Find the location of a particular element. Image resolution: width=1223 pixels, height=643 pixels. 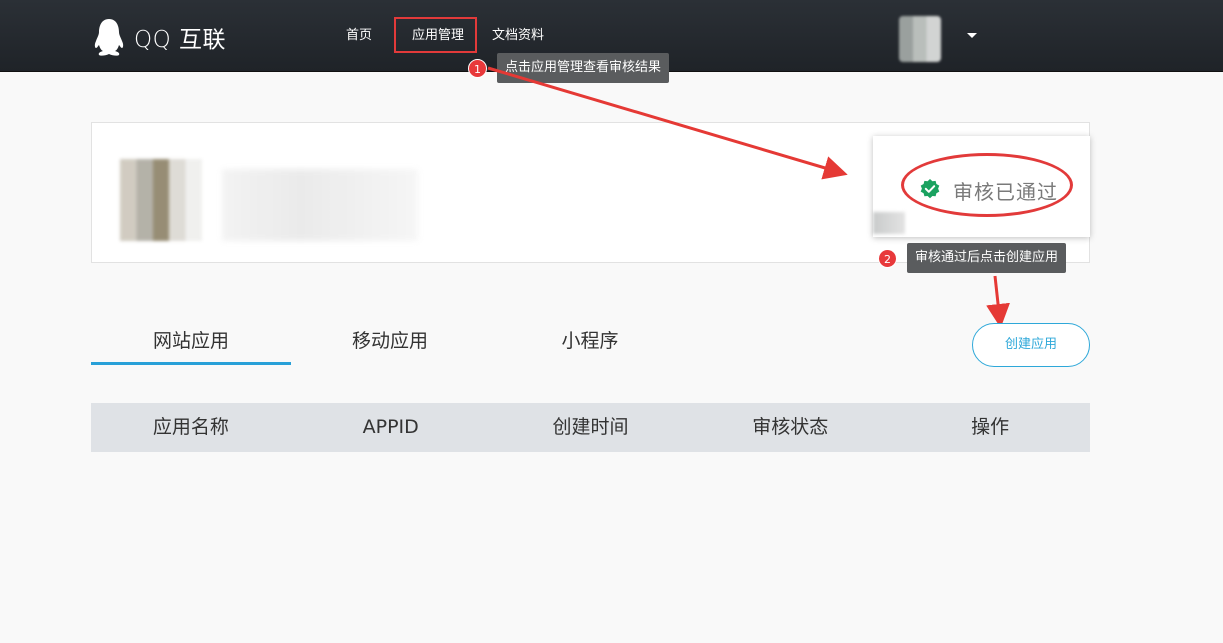

app-table-header: 应用名称 APPID 创建时间 审核状态 操作 is located at coordinates (590, 427).